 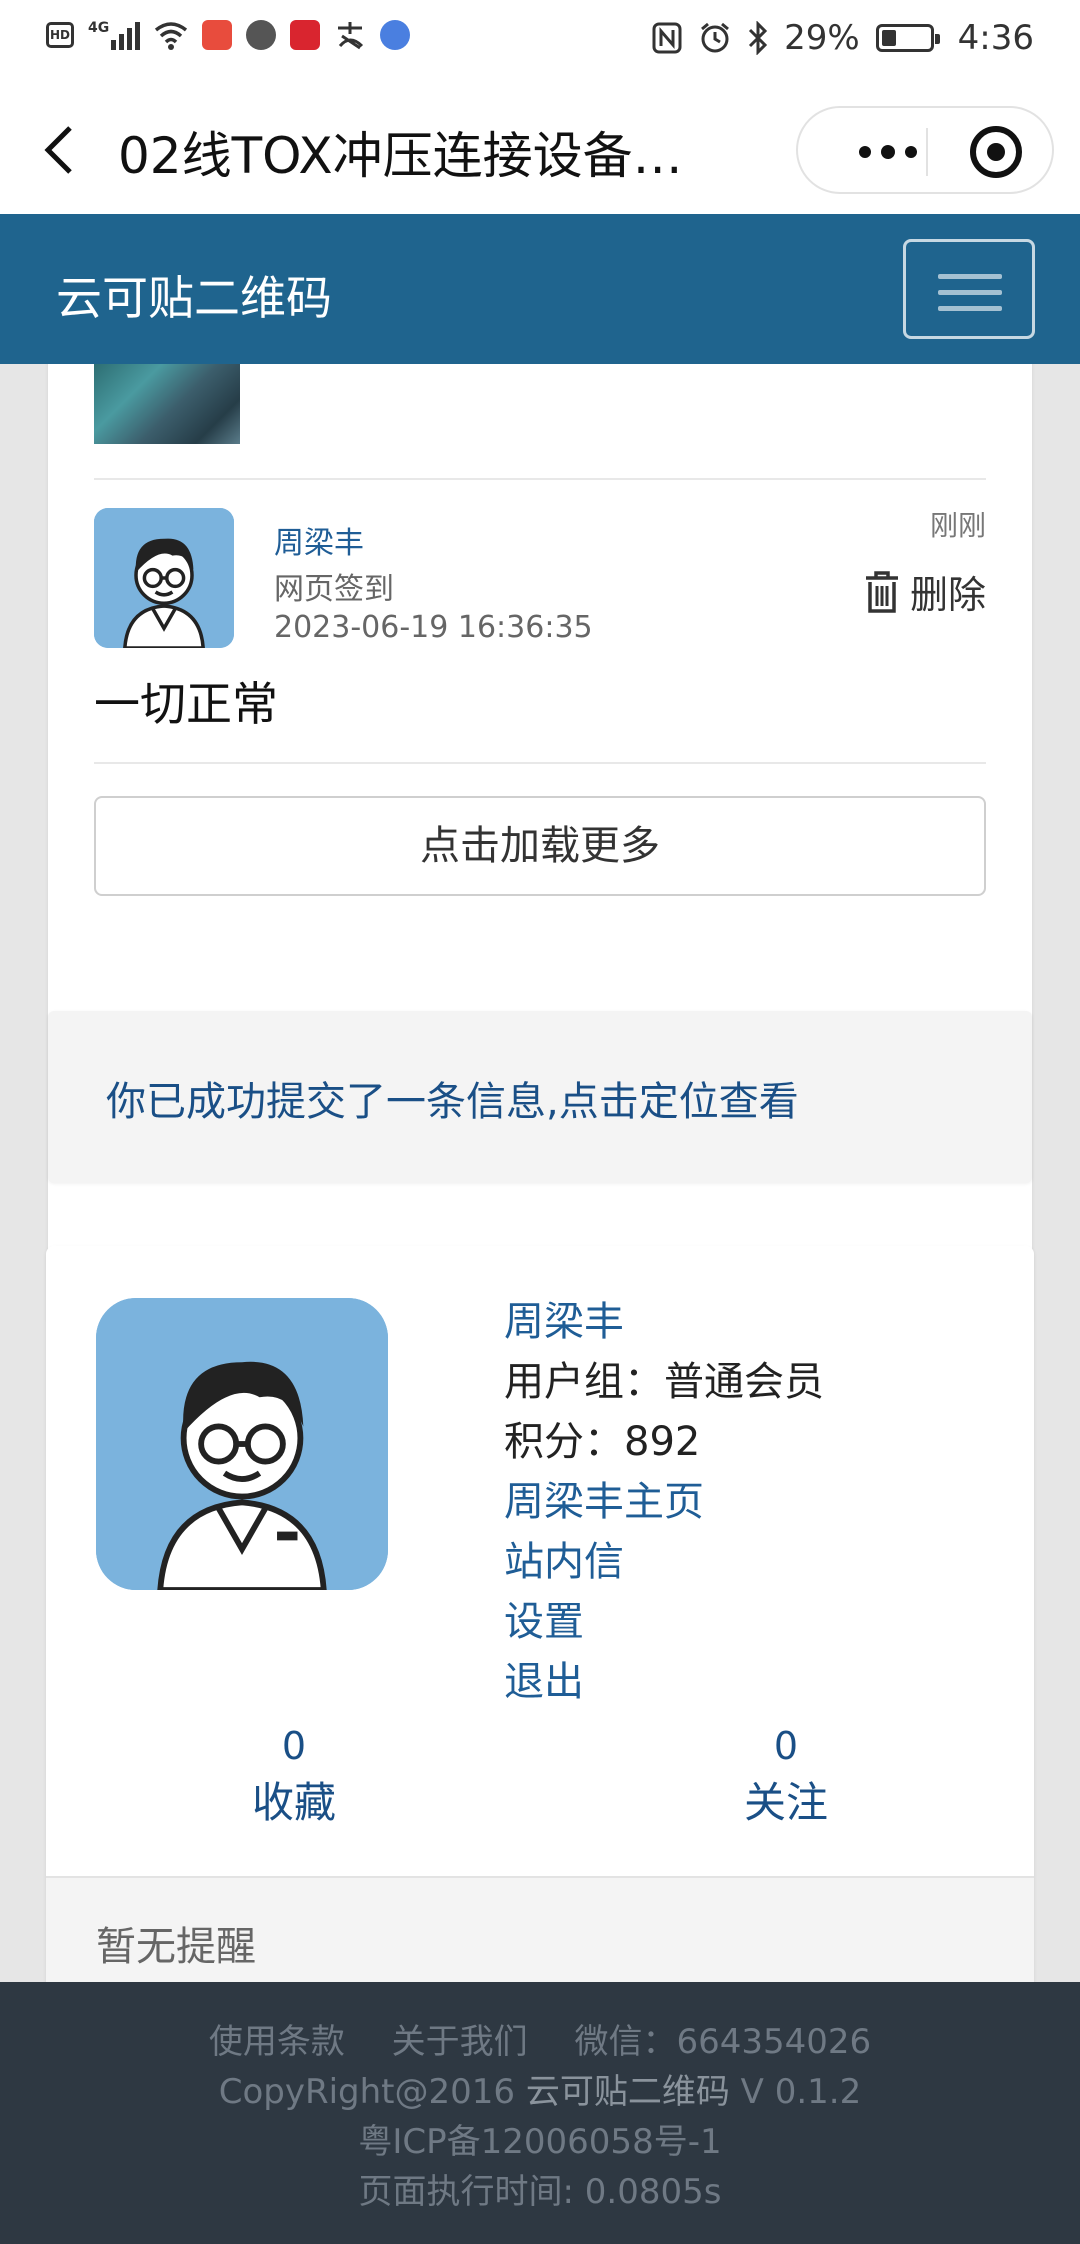 What do you see at coordinates (305, 35) in the screenshot?
I see `shopping-618-icon` at bounding box center [305, 35].